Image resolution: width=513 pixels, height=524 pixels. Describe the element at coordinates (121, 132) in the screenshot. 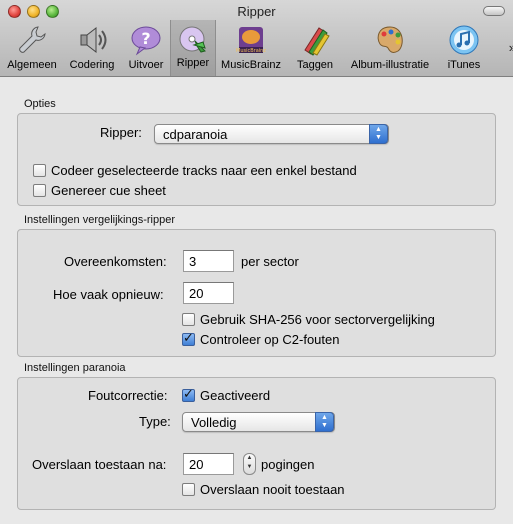

I see `ripper-label: Ripper:` at that location.